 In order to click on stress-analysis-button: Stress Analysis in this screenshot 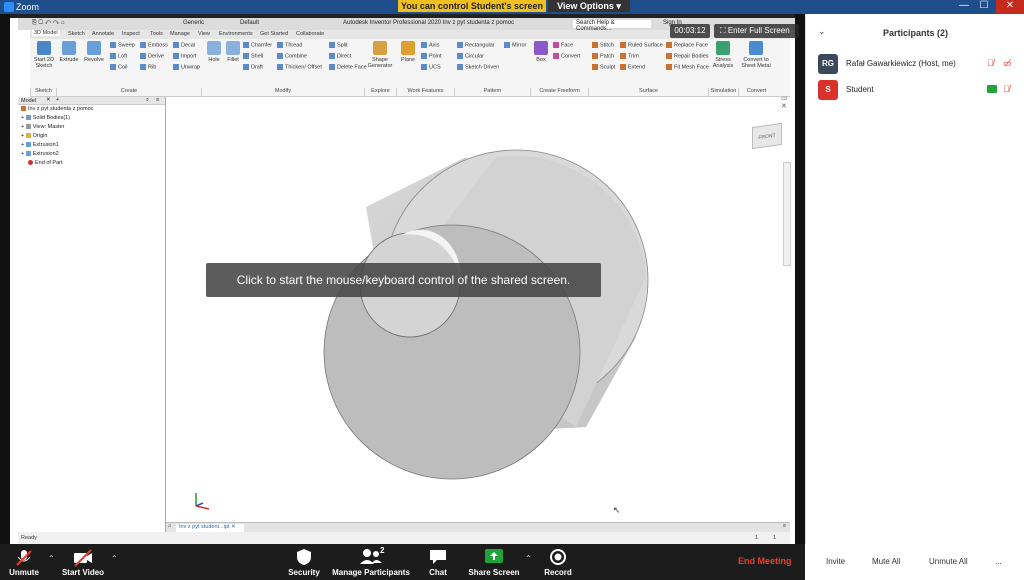, I will do `click(723, 55)`.